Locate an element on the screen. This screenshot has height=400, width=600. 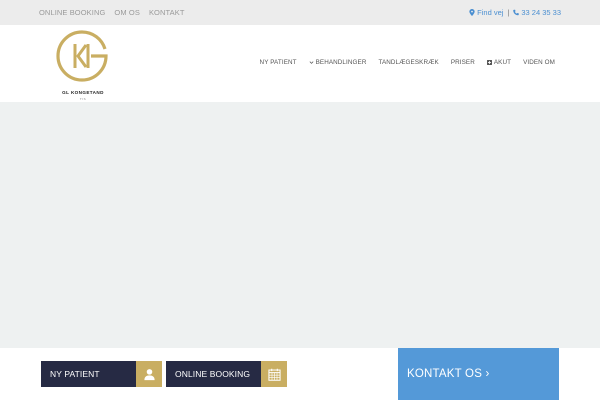
top-link-kontakt: KONTAKT is located at coordinates (167, 12).